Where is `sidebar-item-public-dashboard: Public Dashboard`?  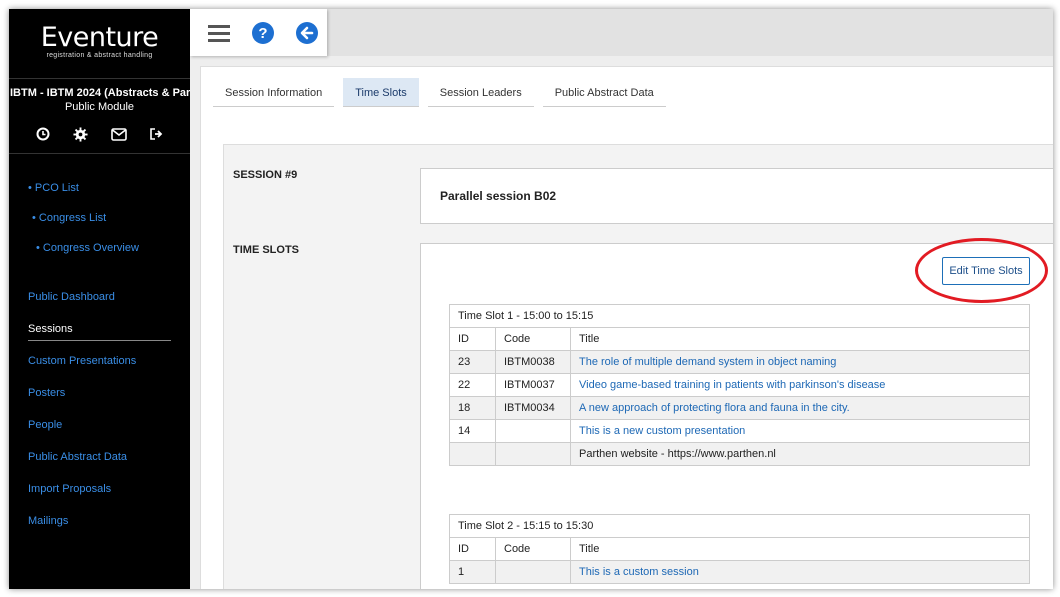
sidebar-item-public-dashboard: Public Dashboard is located at coordinates (99, 298).